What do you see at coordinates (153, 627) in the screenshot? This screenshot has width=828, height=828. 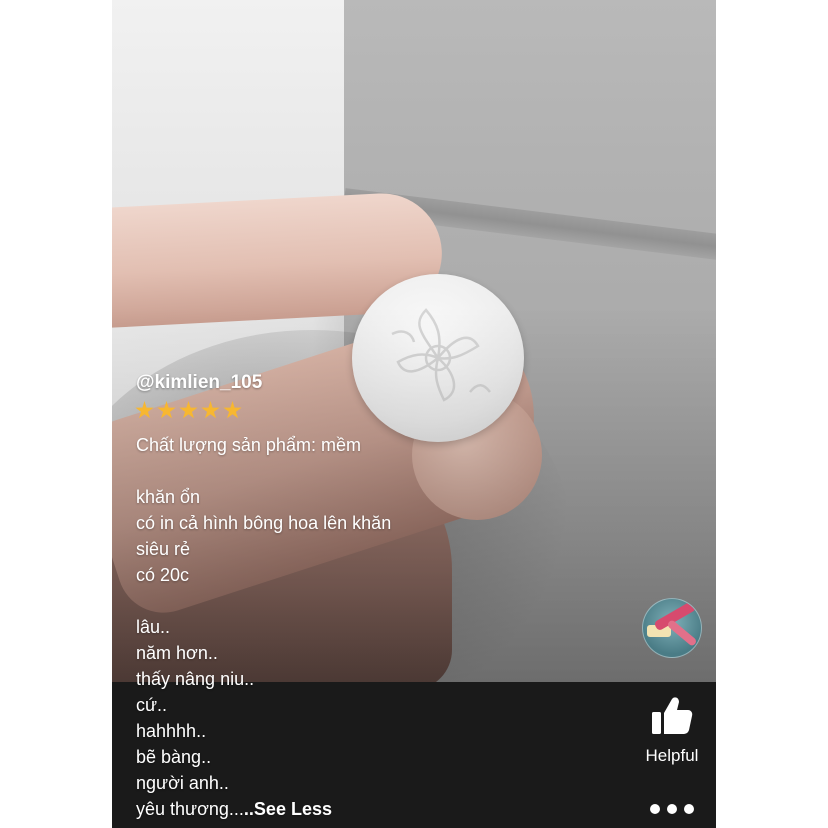 I see `review-line: lâu..` at bounding box center [153, 627].